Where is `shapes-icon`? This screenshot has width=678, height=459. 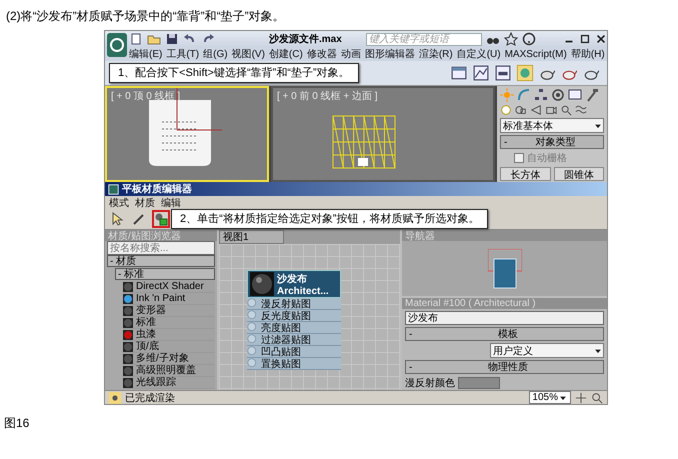 shapes-icon is located at coordinates (521, 110).